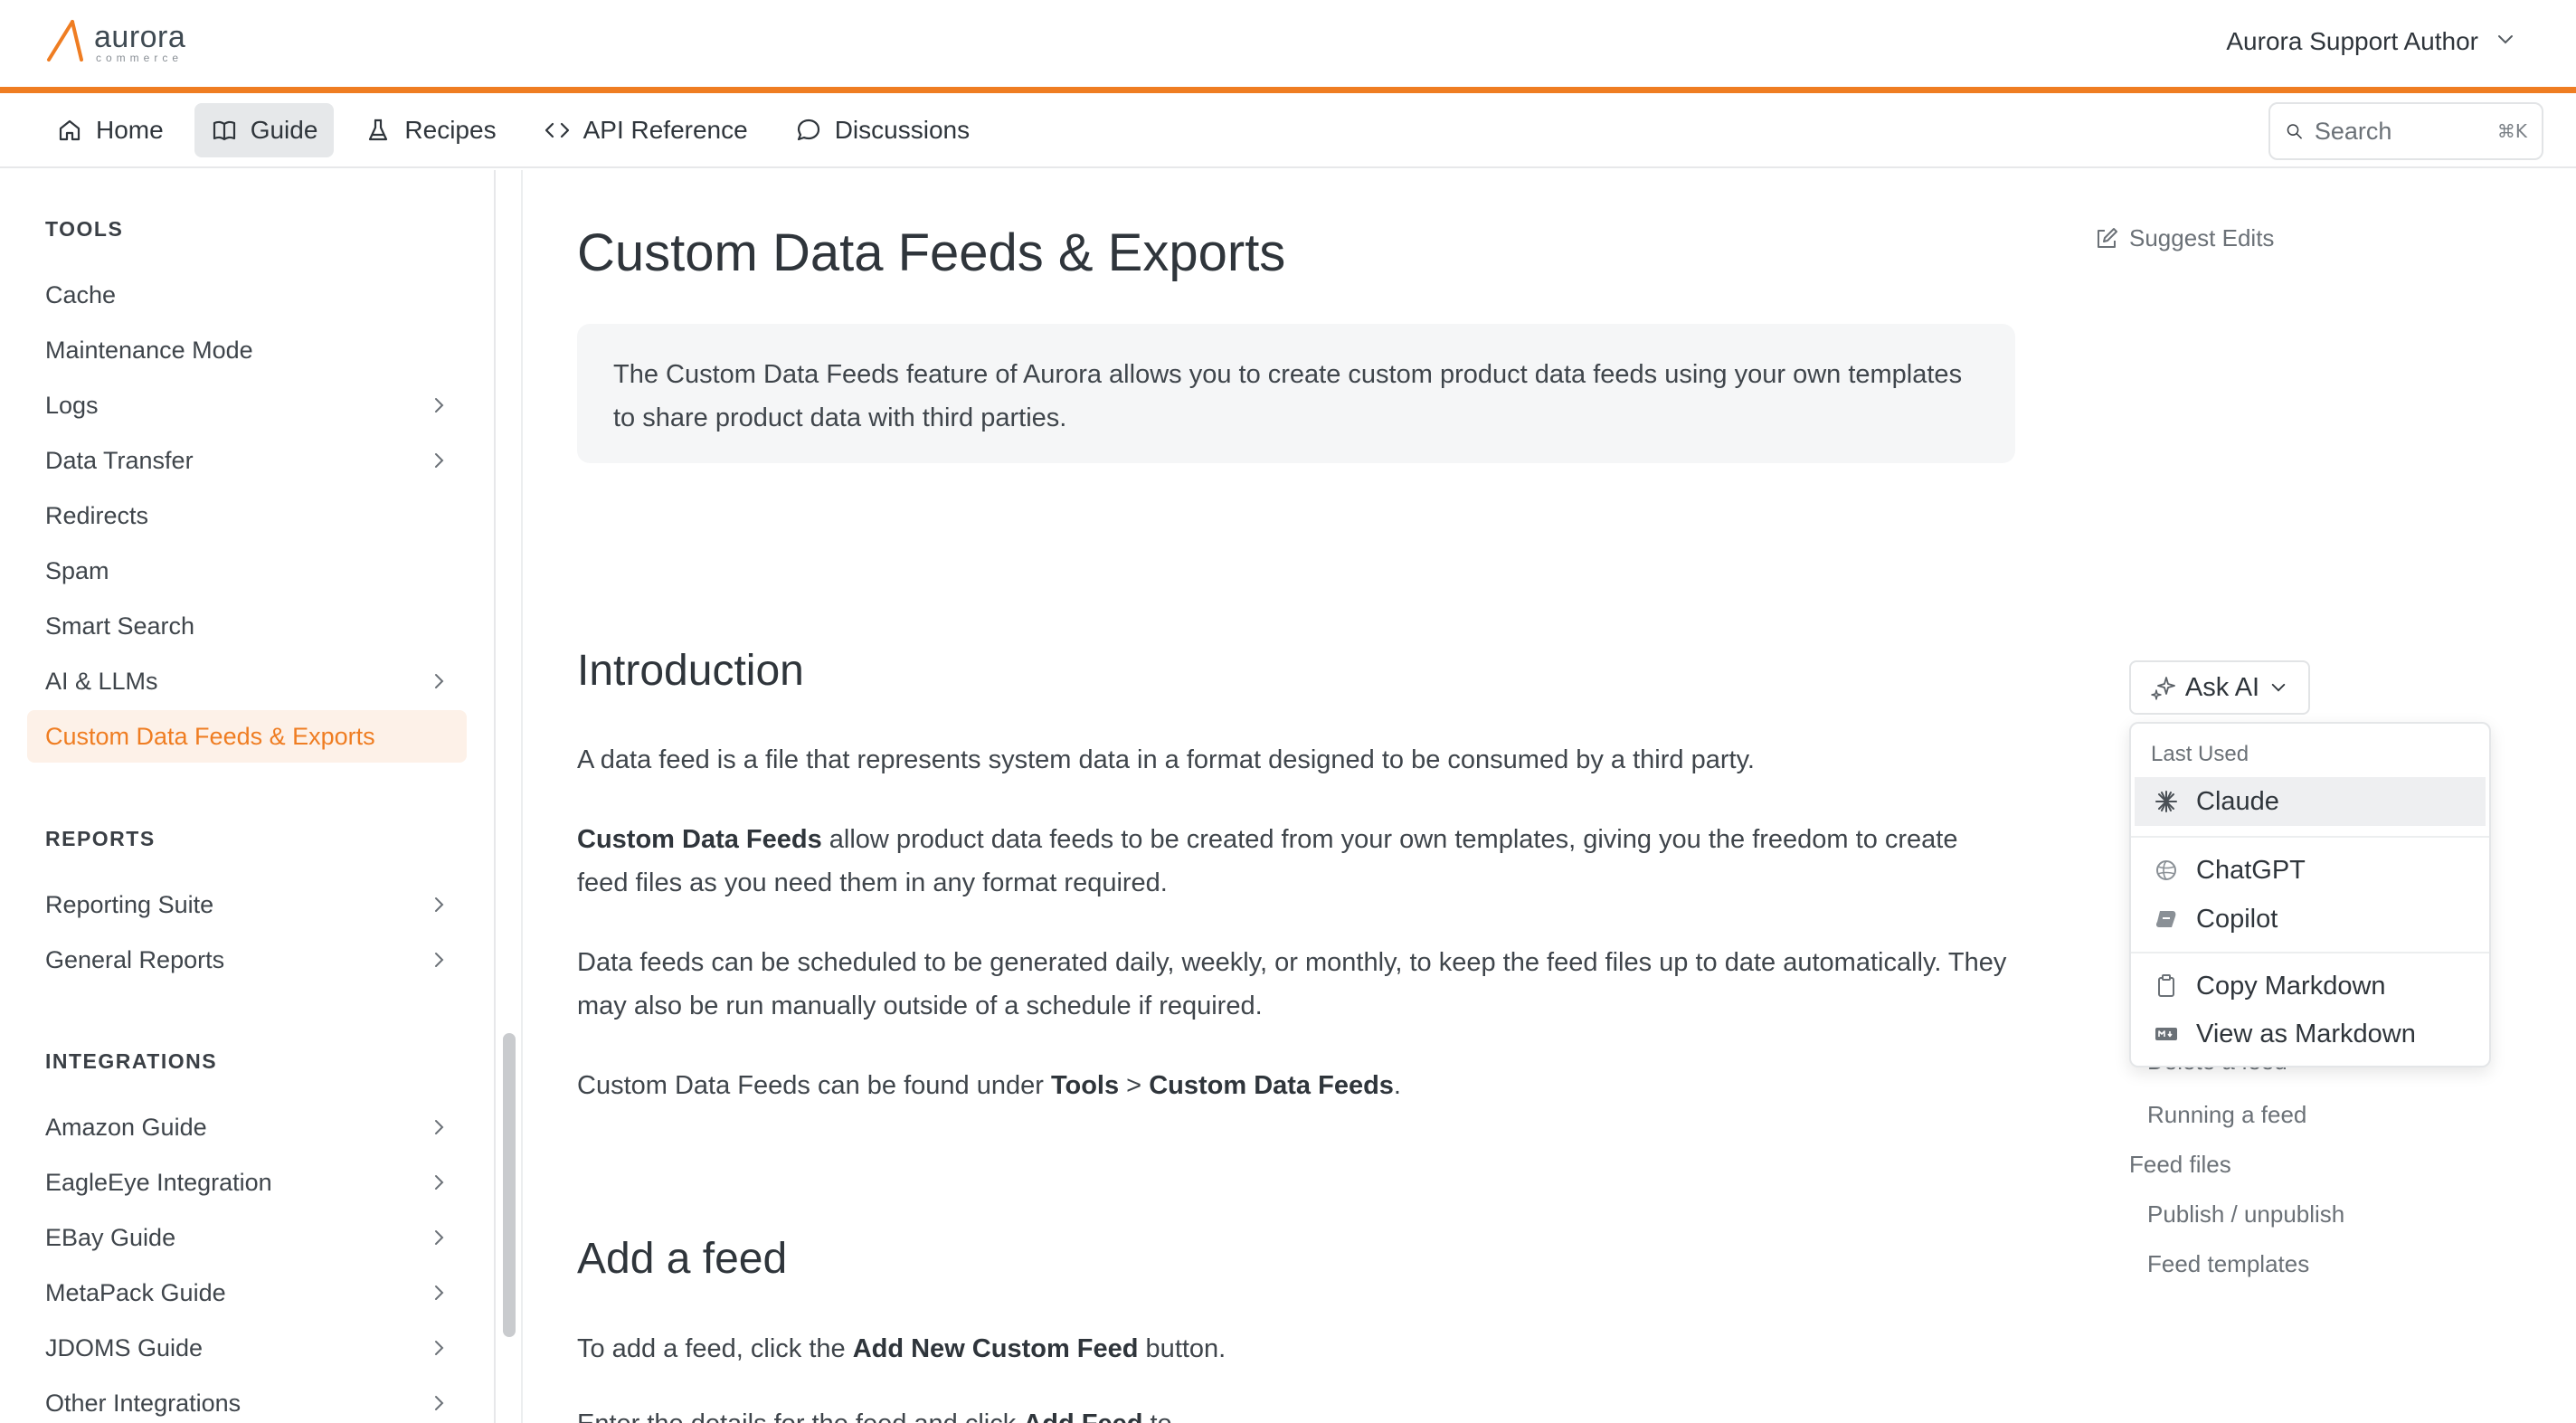  I want to click on book-icon, so click(224, 130).